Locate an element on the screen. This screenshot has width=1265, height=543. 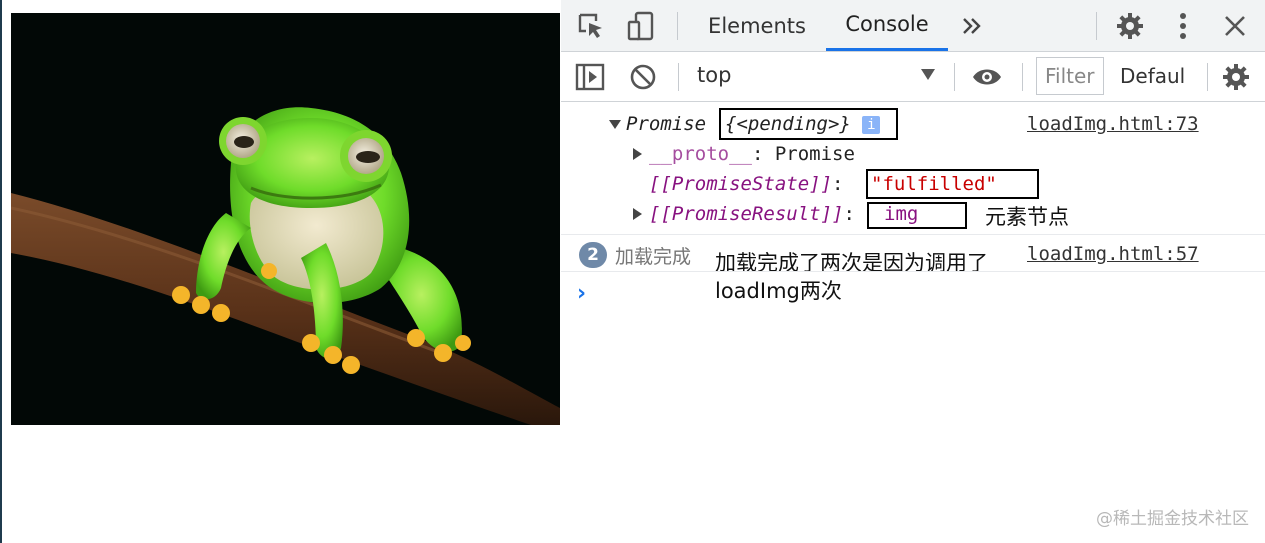
info-icon: i is located at coordinates (871, 124).